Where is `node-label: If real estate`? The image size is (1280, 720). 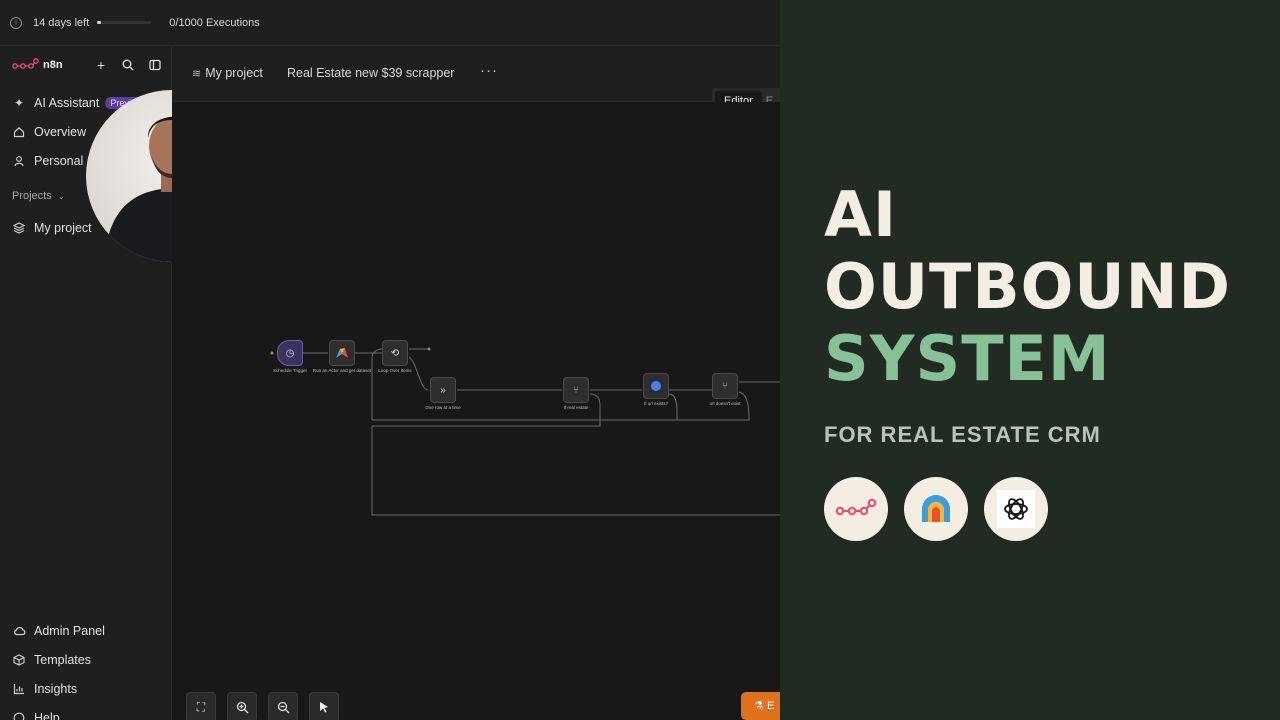
node-label: If real estate is located at coordinates (576, 407).